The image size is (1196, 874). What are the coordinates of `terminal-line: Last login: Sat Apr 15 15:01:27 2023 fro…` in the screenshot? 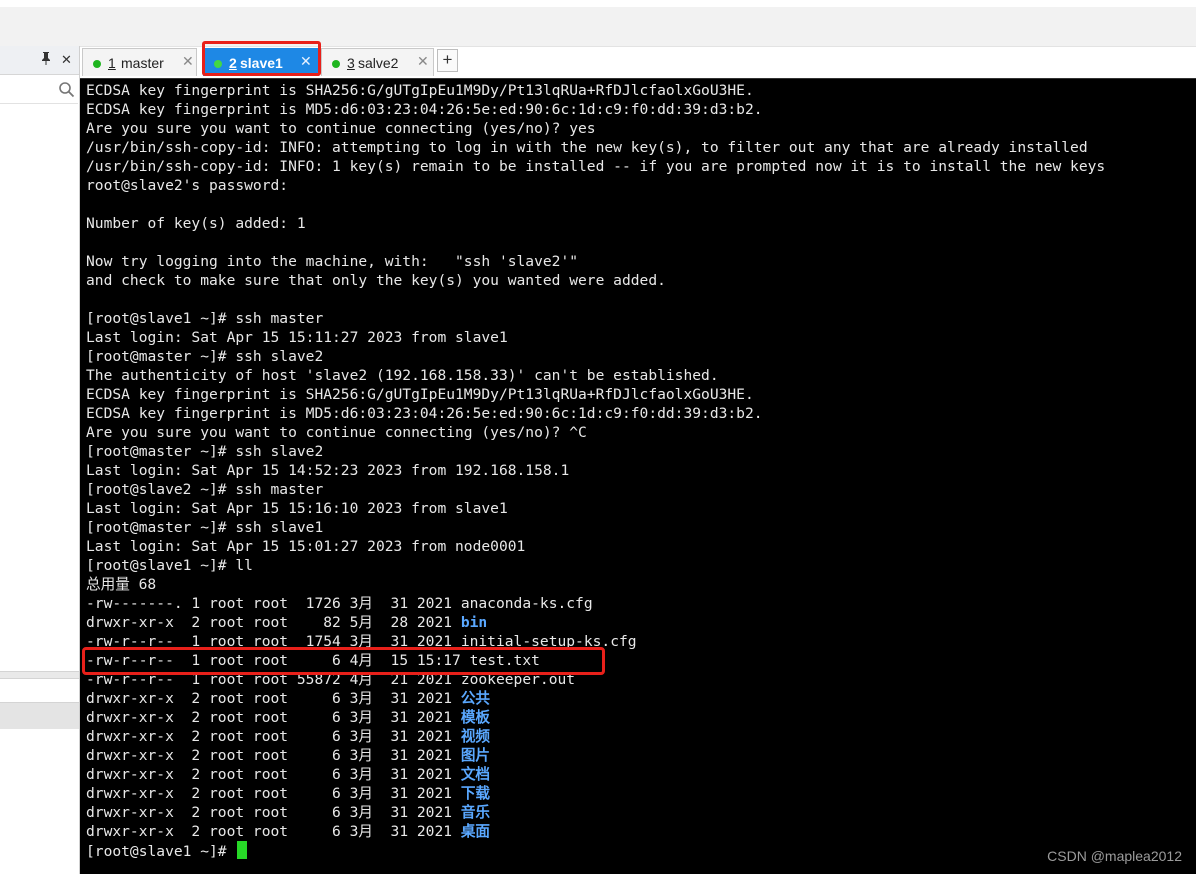 It's located at (306, 546).